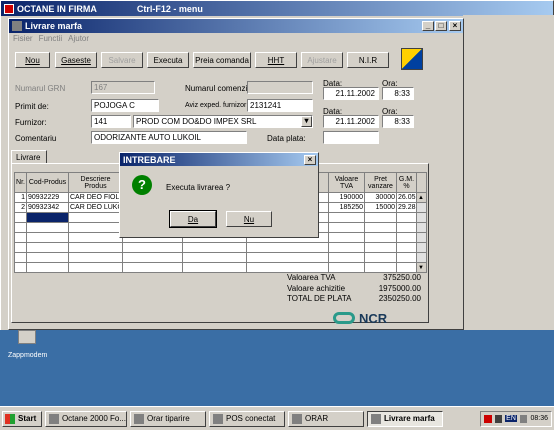  Describe the element at coordinates (428, 26) in the screenshot. I see `minimize-button: _` at that location.